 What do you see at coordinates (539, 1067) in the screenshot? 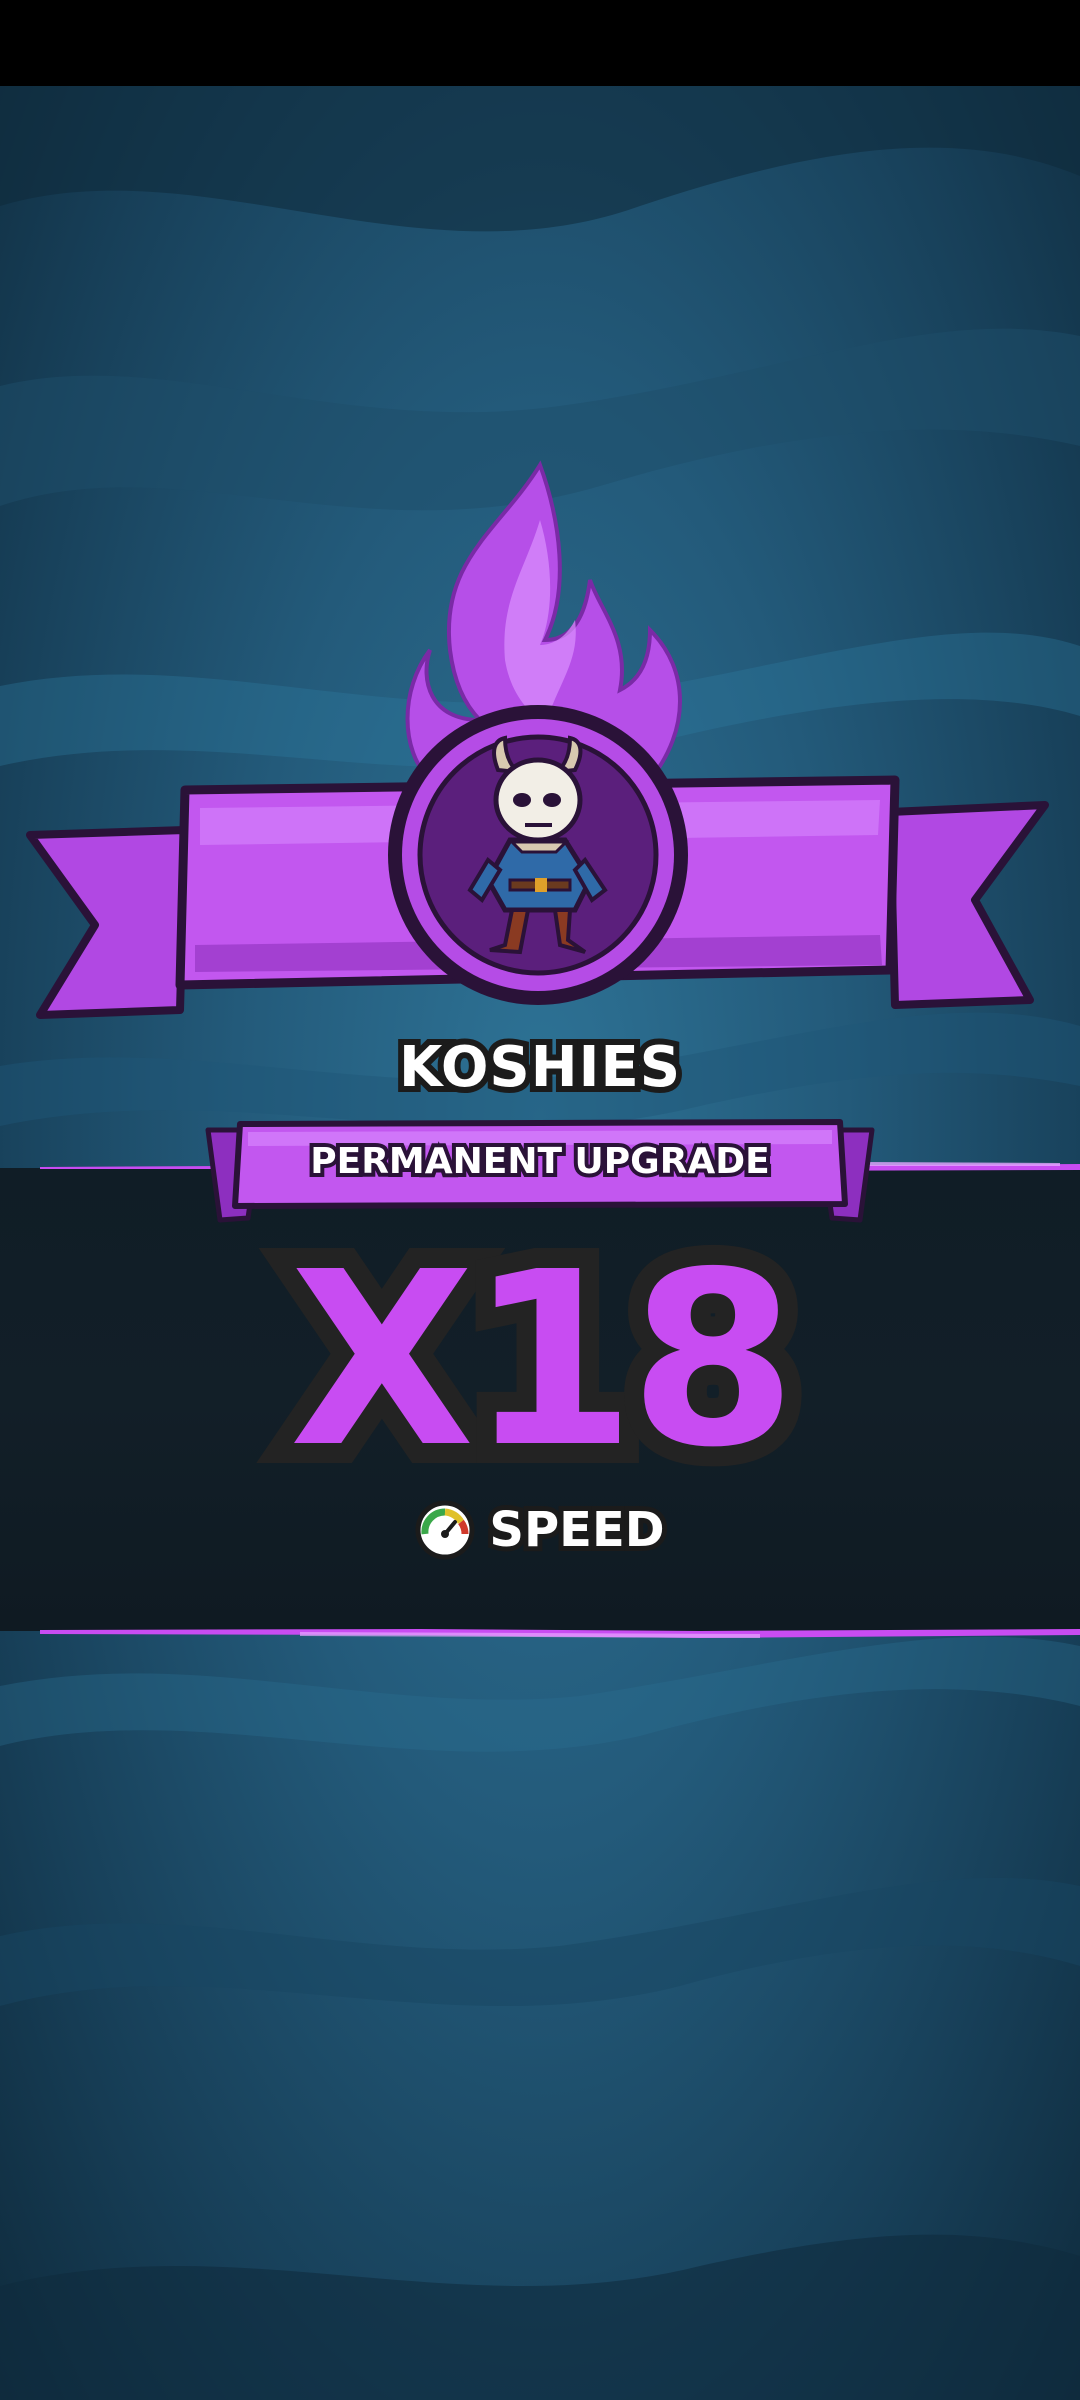
I see `unit-name: KOSHIES` at bounding box center [539, 1067].